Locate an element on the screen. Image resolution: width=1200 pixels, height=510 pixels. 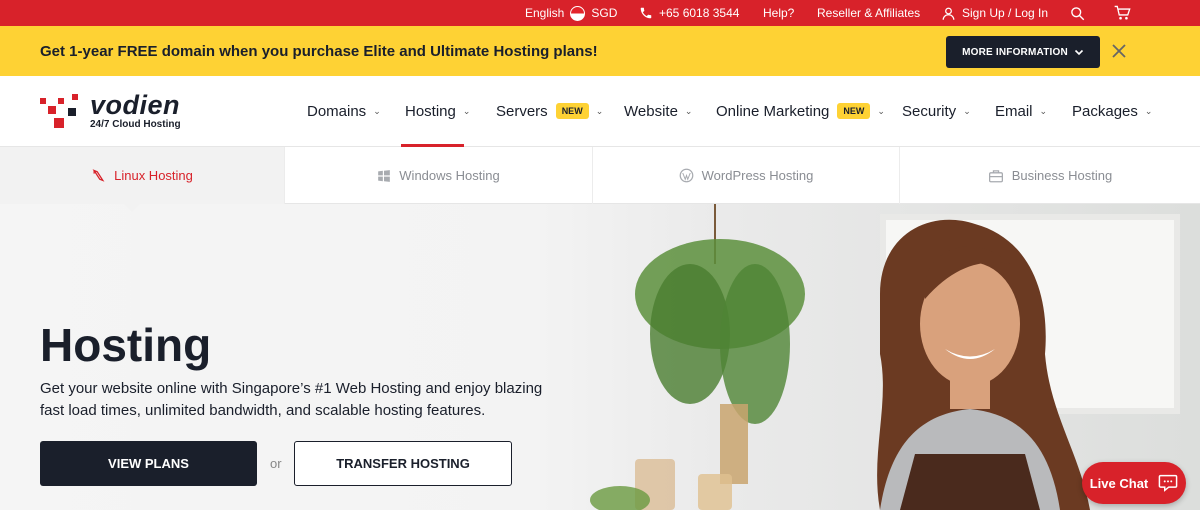
more-information-label: MORE INFORMATION is located at coordinates (1015, 52).